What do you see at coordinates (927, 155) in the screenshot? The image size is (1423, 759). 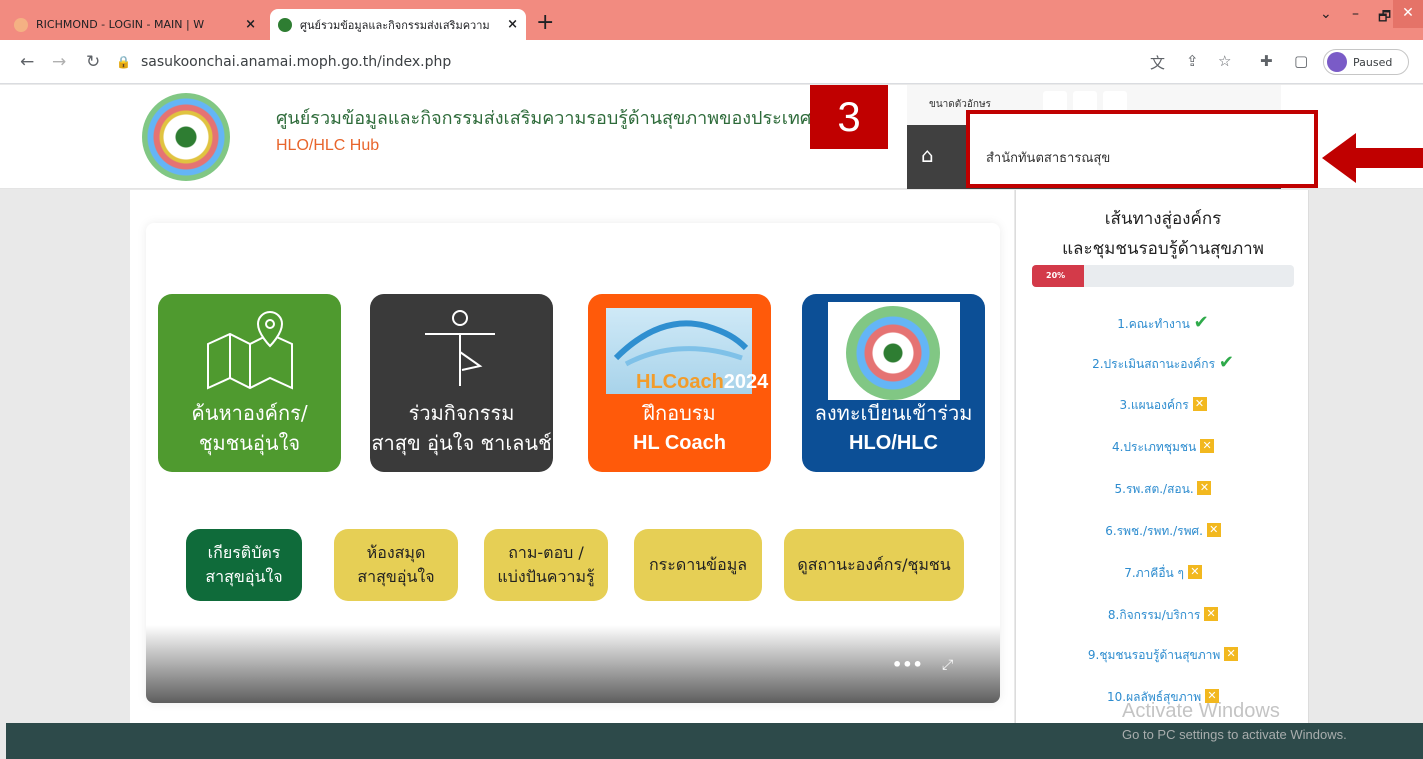 I see `home-icon: ⌂` at bounding box center [927, 155].